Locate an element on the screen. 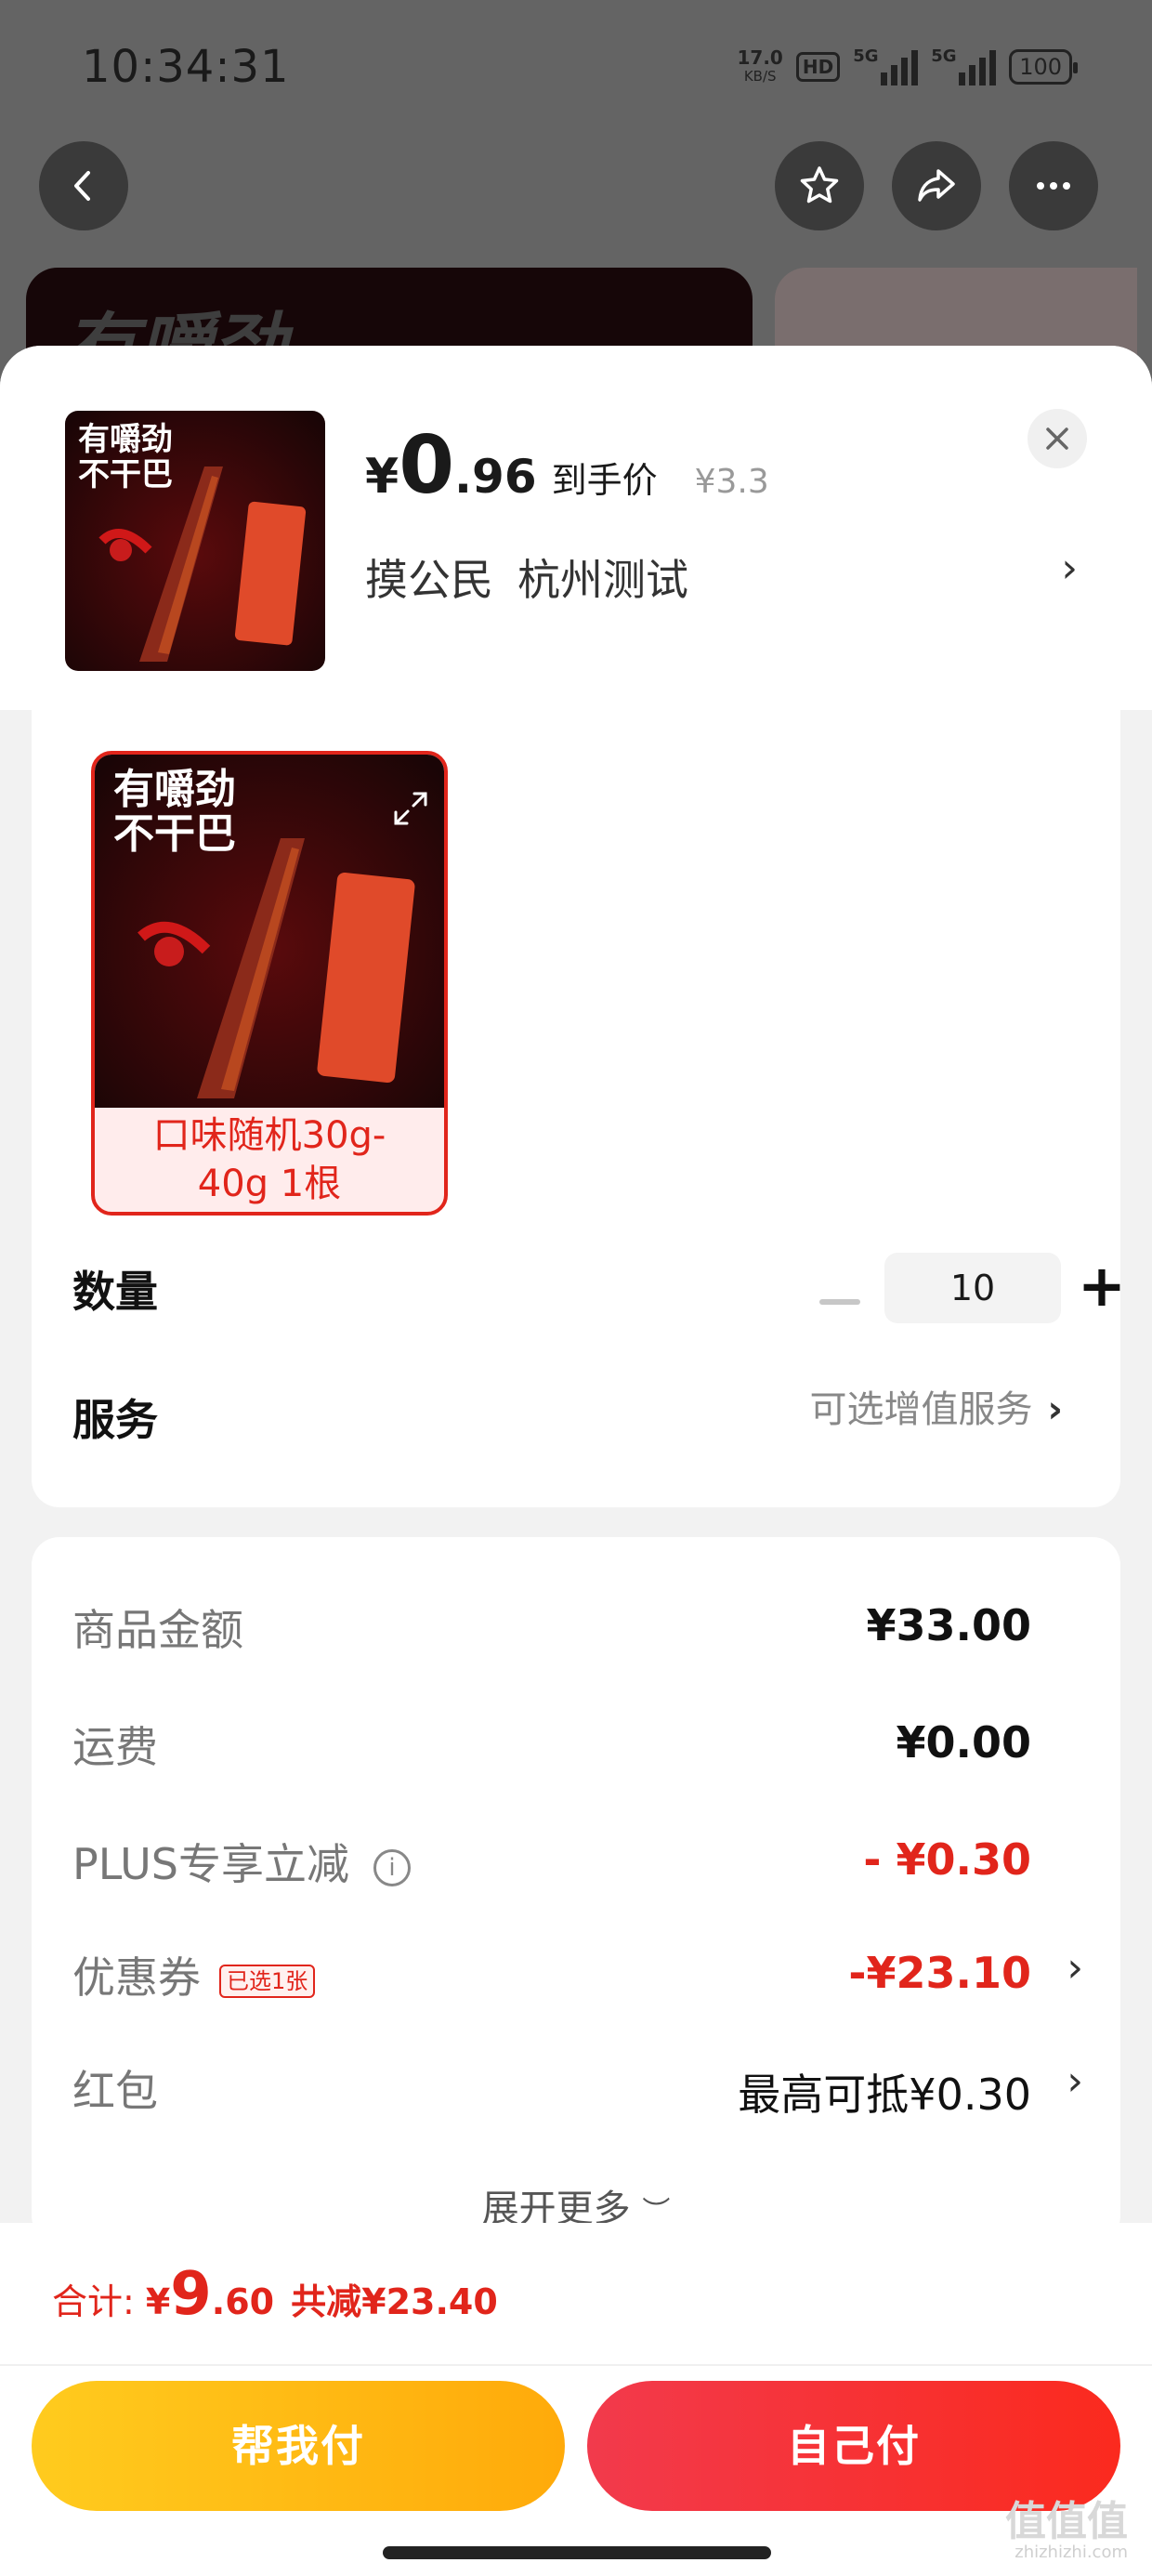 The width and height of the screenshot is (1152, 2576). detail-row-red-packet: 红包 最高可抵¥0.30 › is located at coordinates (577, 2086).